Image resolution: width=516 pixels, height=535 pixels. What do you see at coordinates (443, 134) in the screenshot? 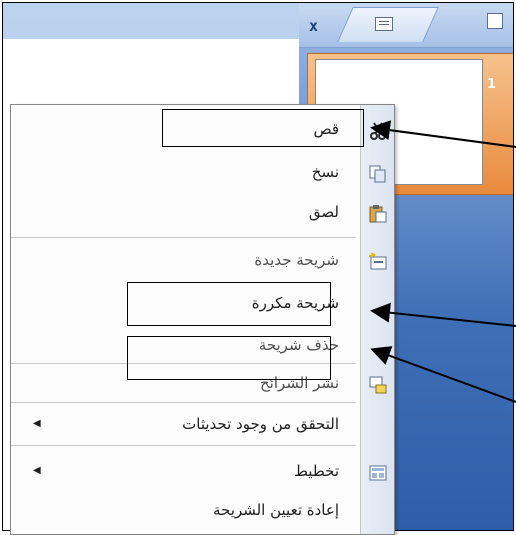
I see `arrow-cut` at bounding box center [443, 134].